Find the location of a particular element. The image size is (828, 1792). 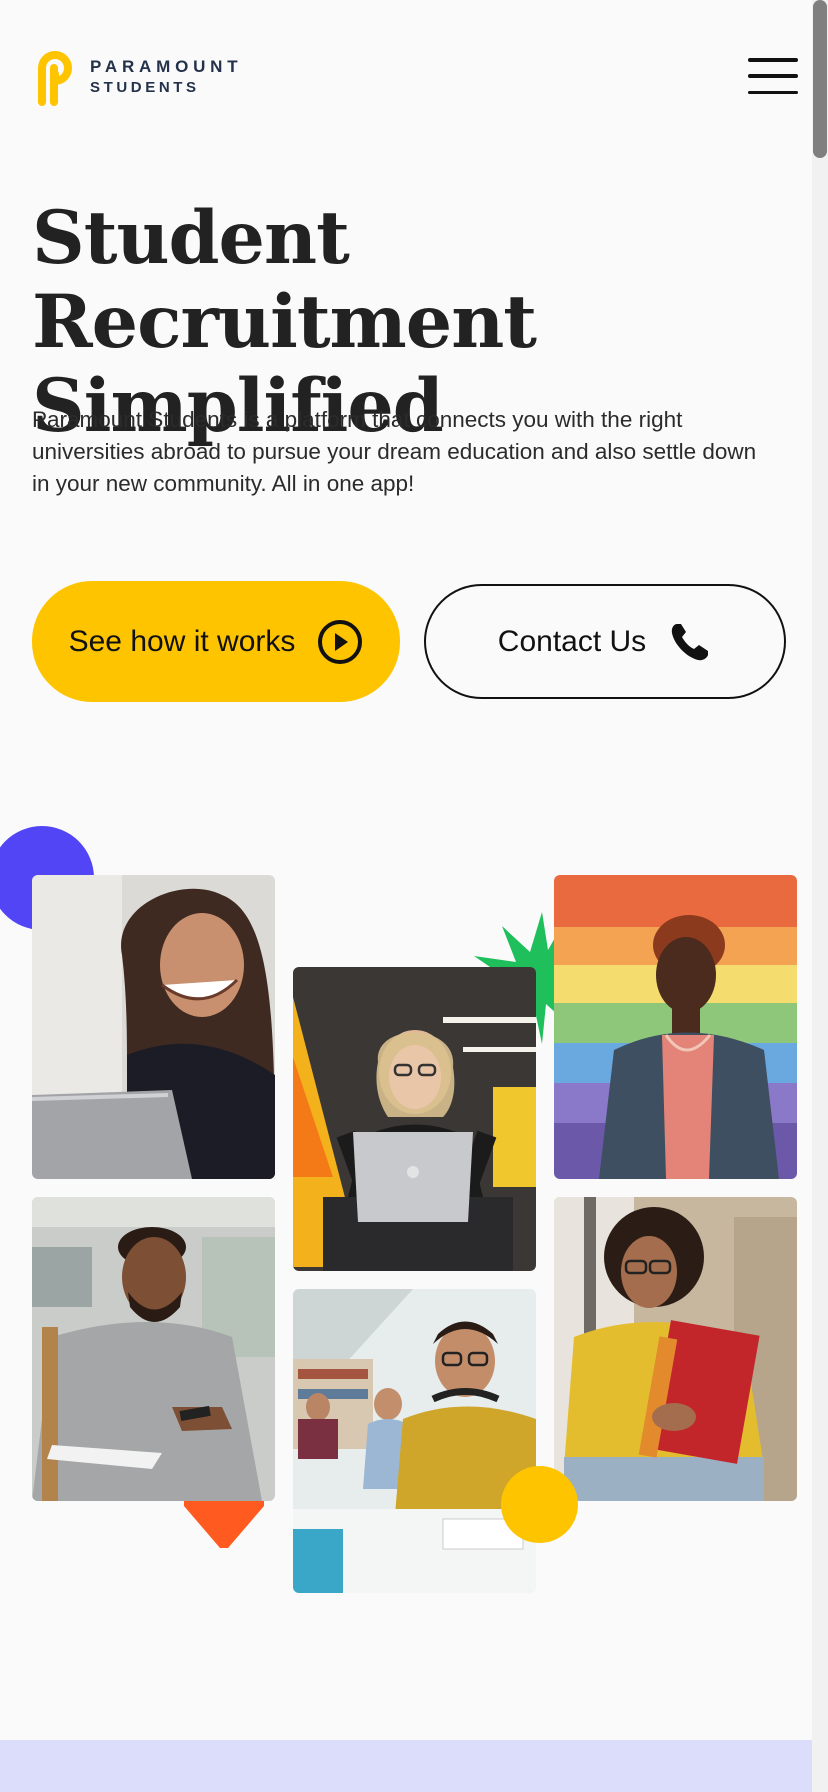

decor-yellow-circle is located at coordinates (539, 1504).